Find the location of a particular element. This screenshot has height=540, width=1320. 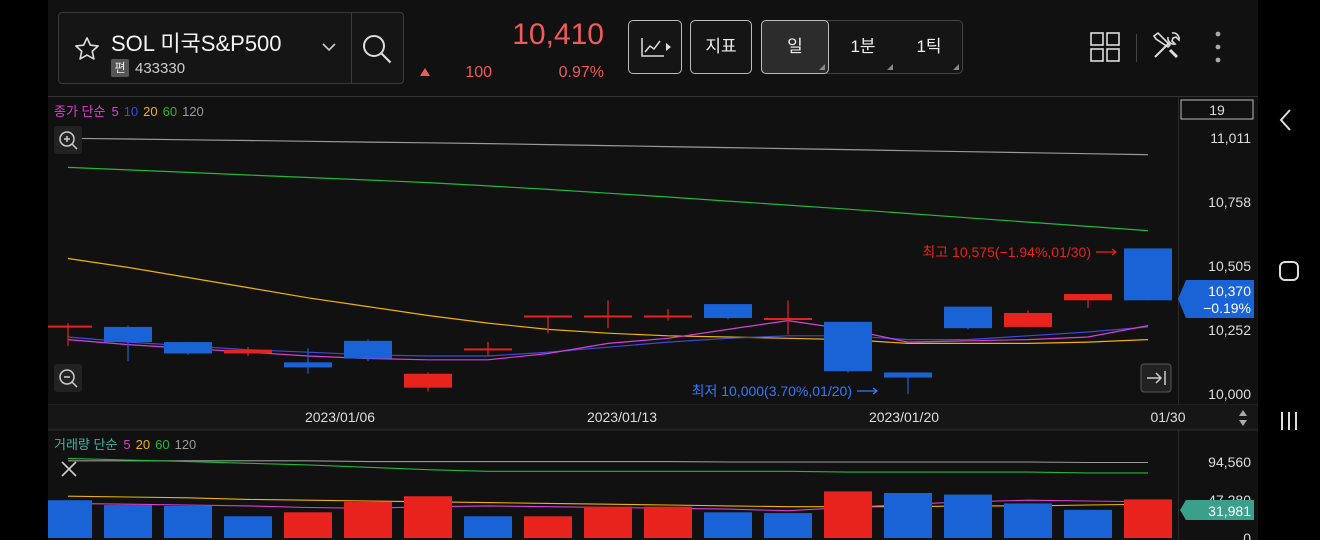

legend-period-5: 5 is located at coordinates (126, 444).